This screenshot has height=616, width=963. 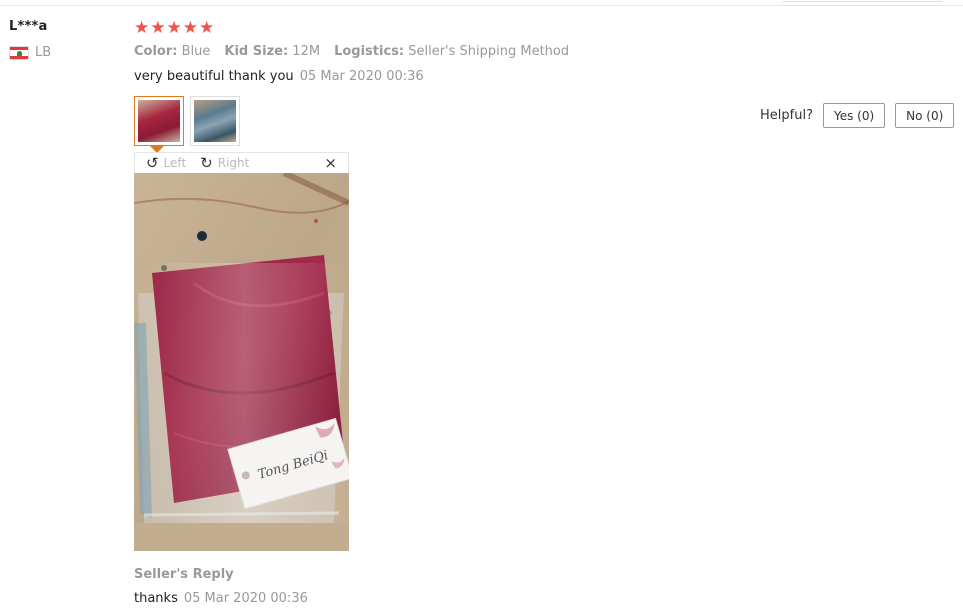 I want to click on enlarged-photo: Tong BeiQi, so click(x=241, y=362).